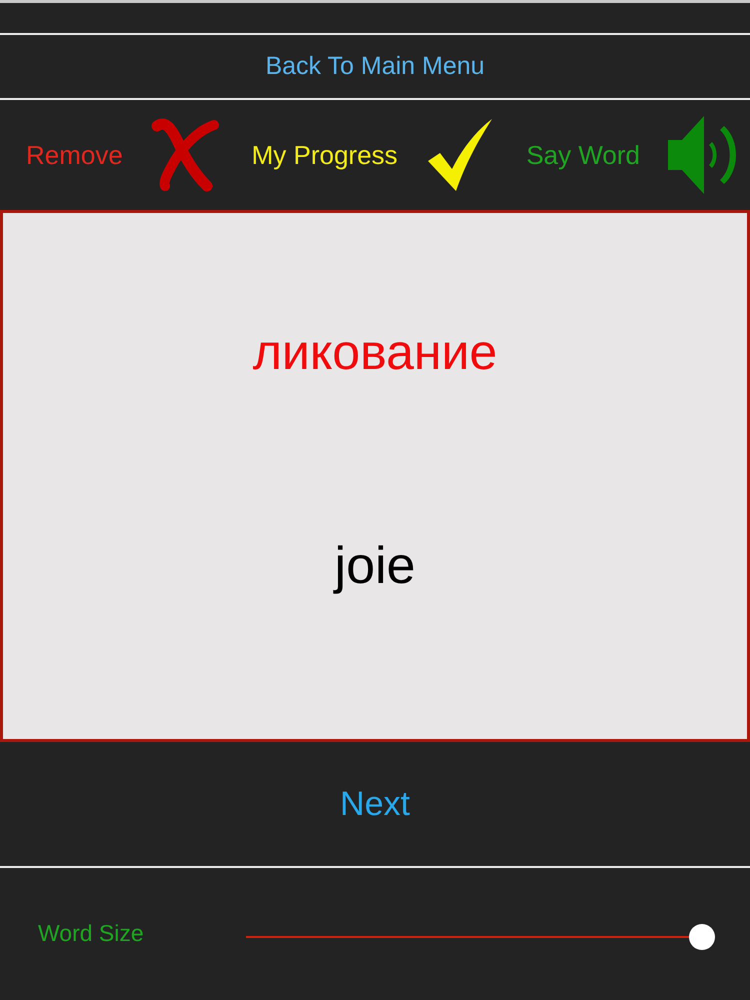 The height and width of the screenshot is (1000, 750). What do you see at coordinates (702, 937) in the screenshot?
I see `slider-thumb` at bounding box center [702, 937].